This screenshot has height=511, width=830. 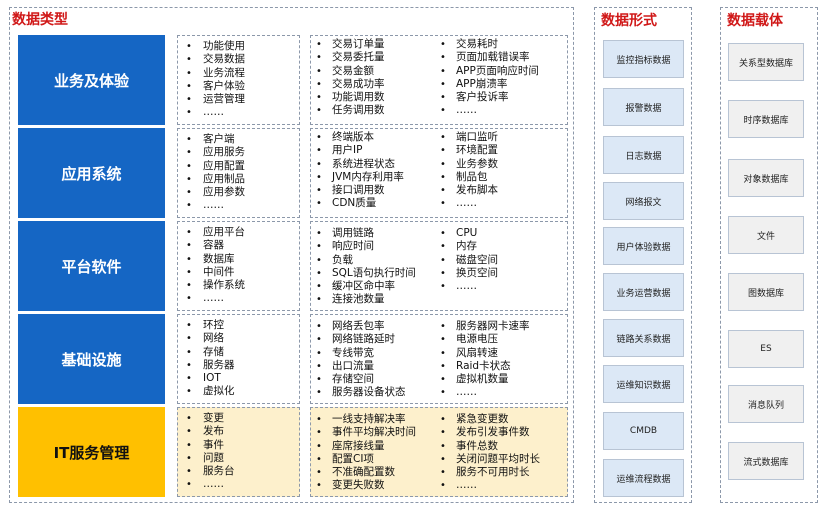 I want to click on list-item: 客户体验, so click(x=211, y=87).